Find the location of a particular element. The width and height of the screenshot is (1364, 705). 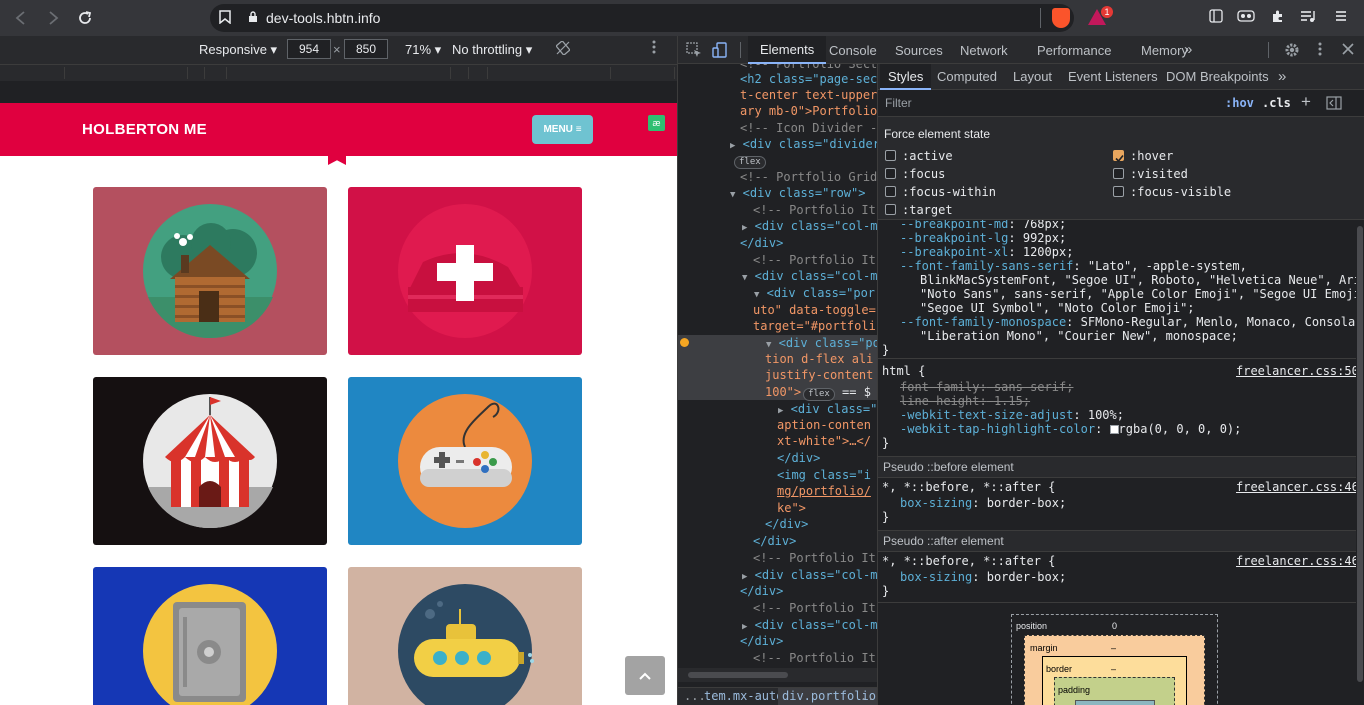

viewport-height-input: 850 is located at coordinates (366, 49).